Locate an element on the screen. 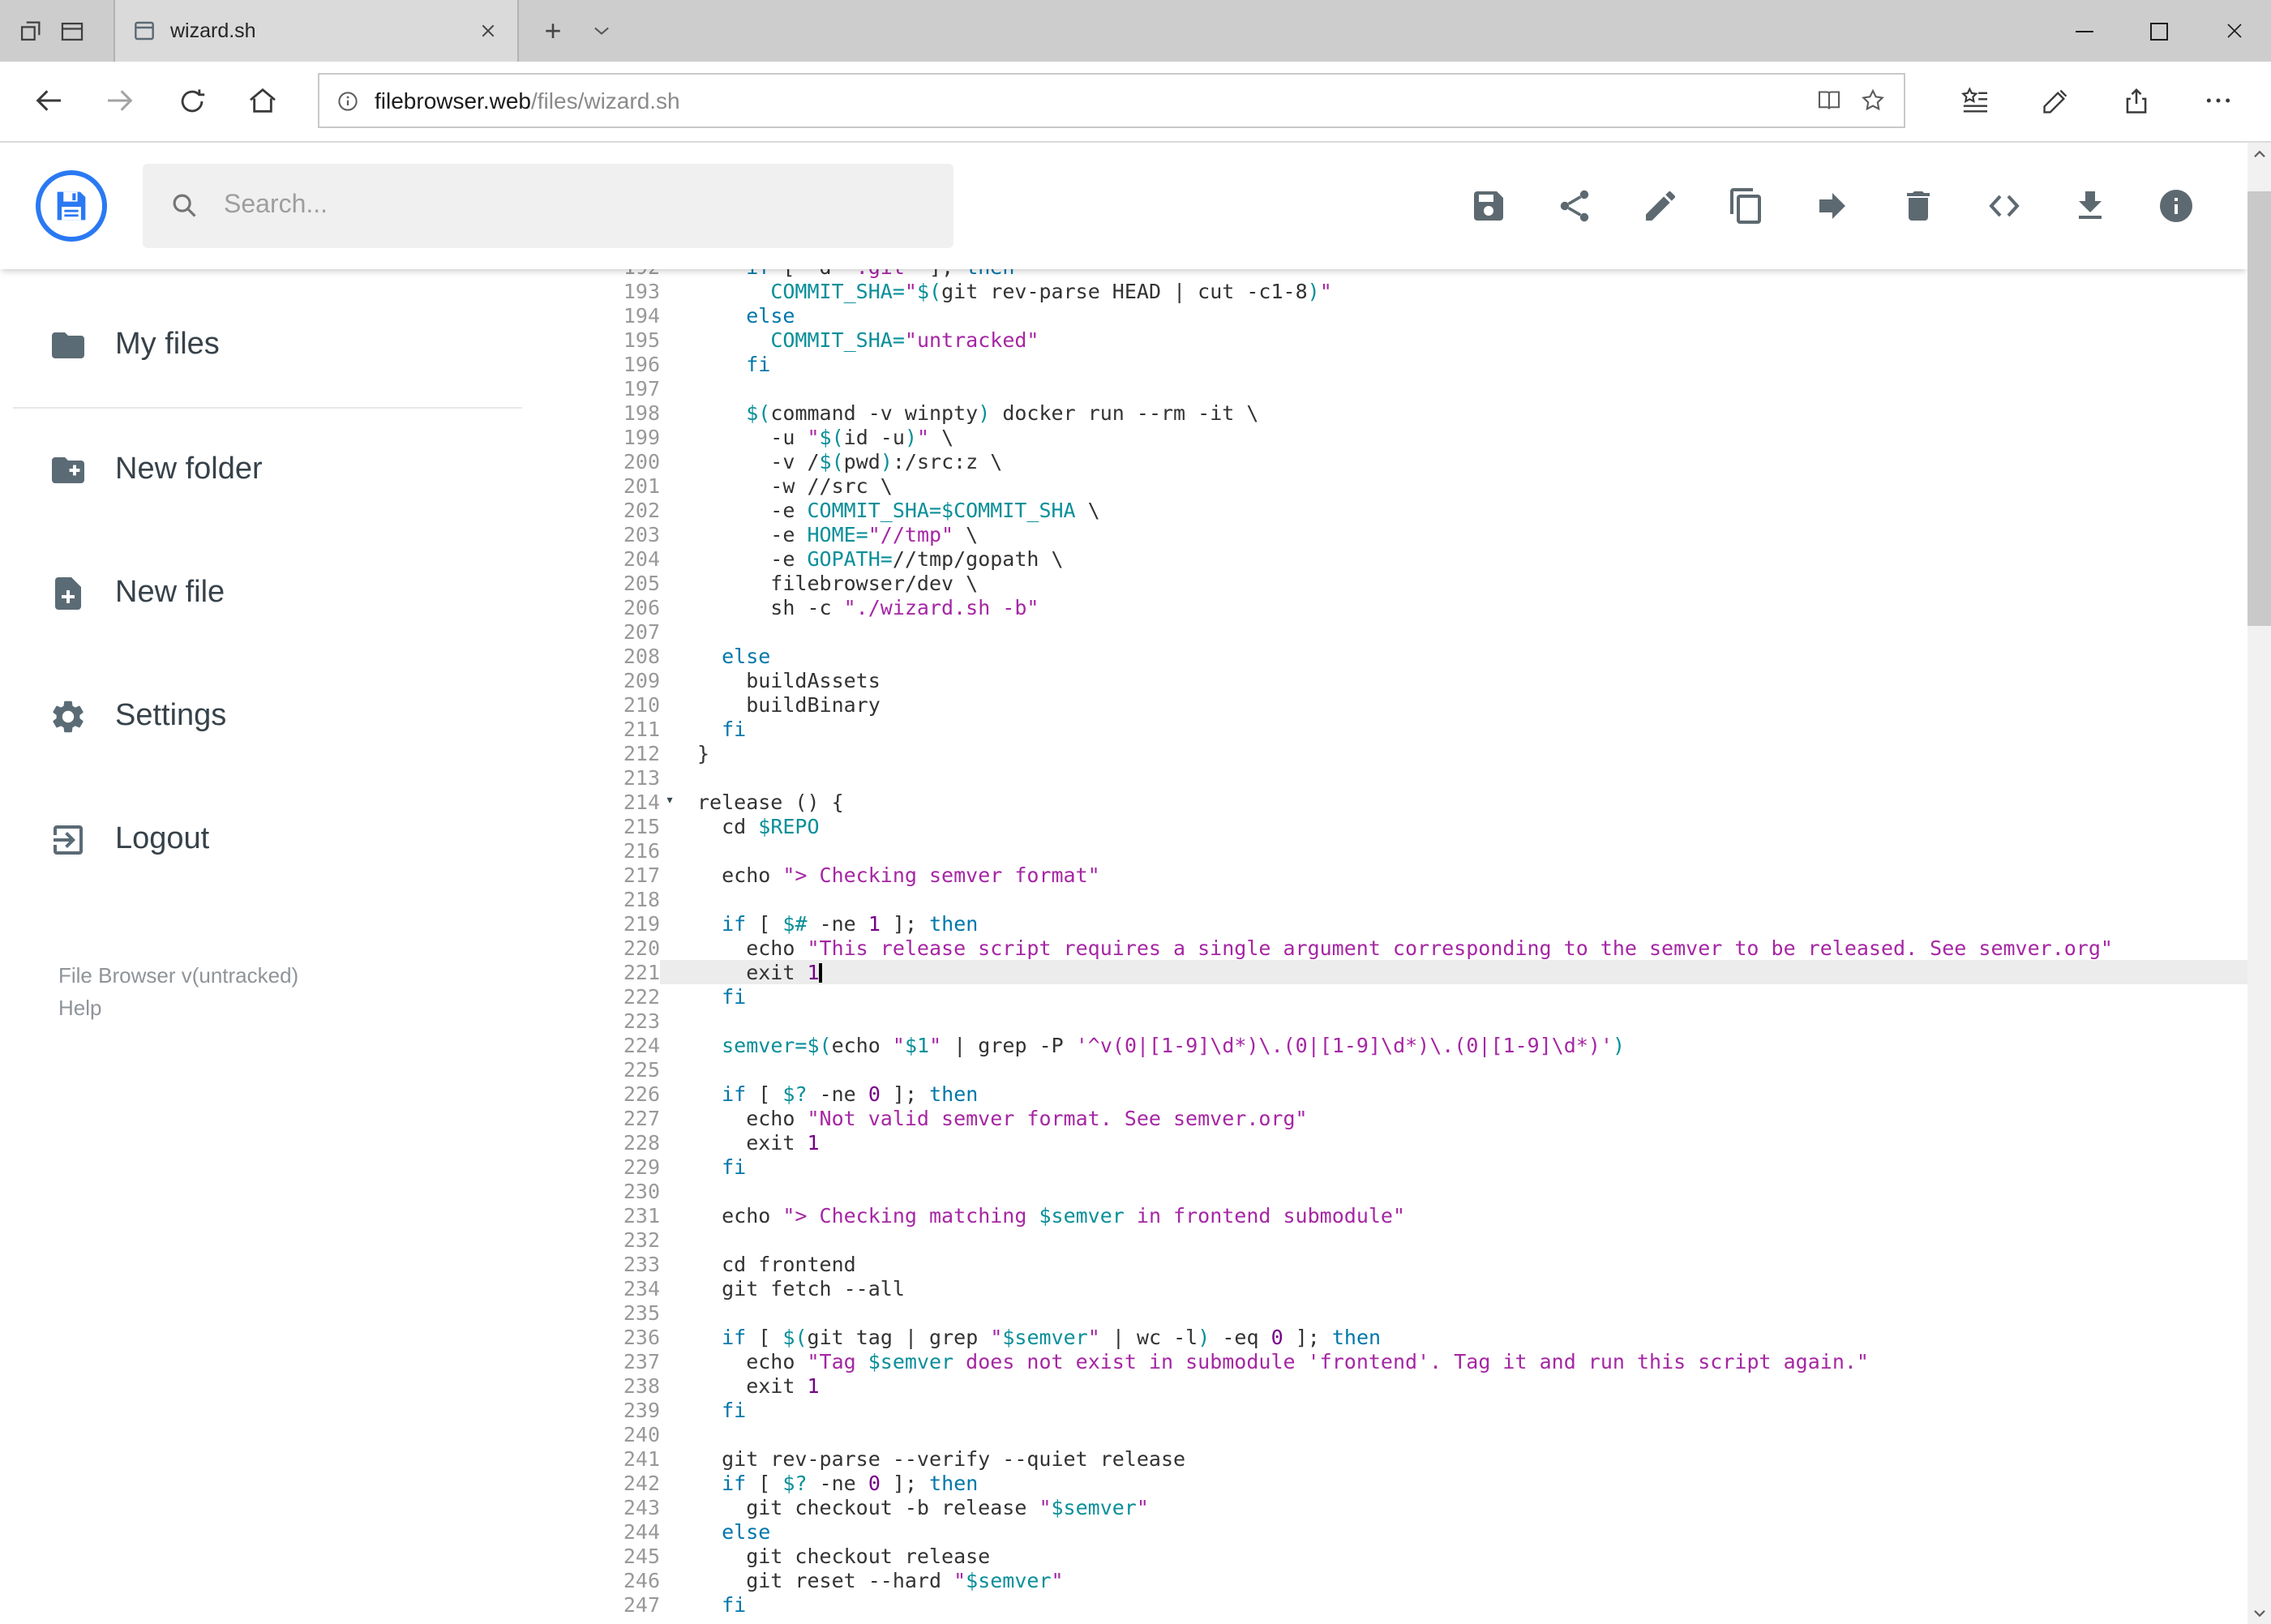 This screenshot has width=2271, height=1624. code-line: 206 sh -c "./wizard.sh -b" is located at coordinates (1391, 607).